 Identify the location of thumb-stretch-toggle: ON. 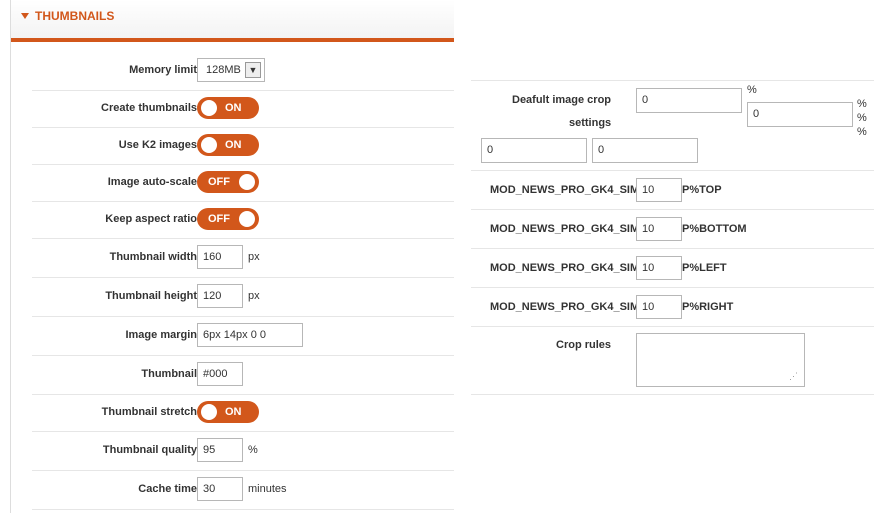
(228, 412).